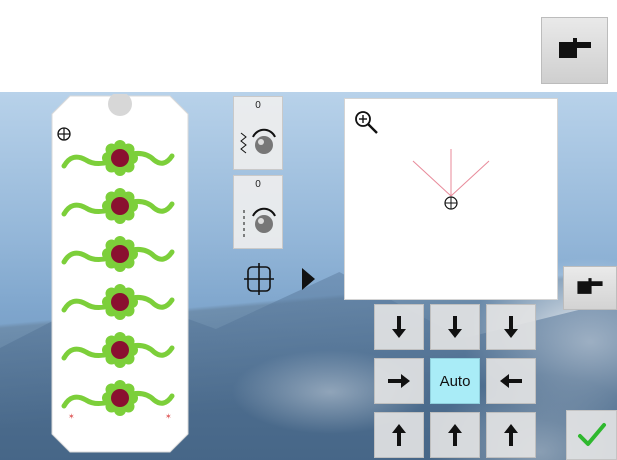 This screenshot has width=617, height=460. Describe the element at coordinates (259, 223) in the screenshot. I see `stitch-length-knob-icon` at that location.